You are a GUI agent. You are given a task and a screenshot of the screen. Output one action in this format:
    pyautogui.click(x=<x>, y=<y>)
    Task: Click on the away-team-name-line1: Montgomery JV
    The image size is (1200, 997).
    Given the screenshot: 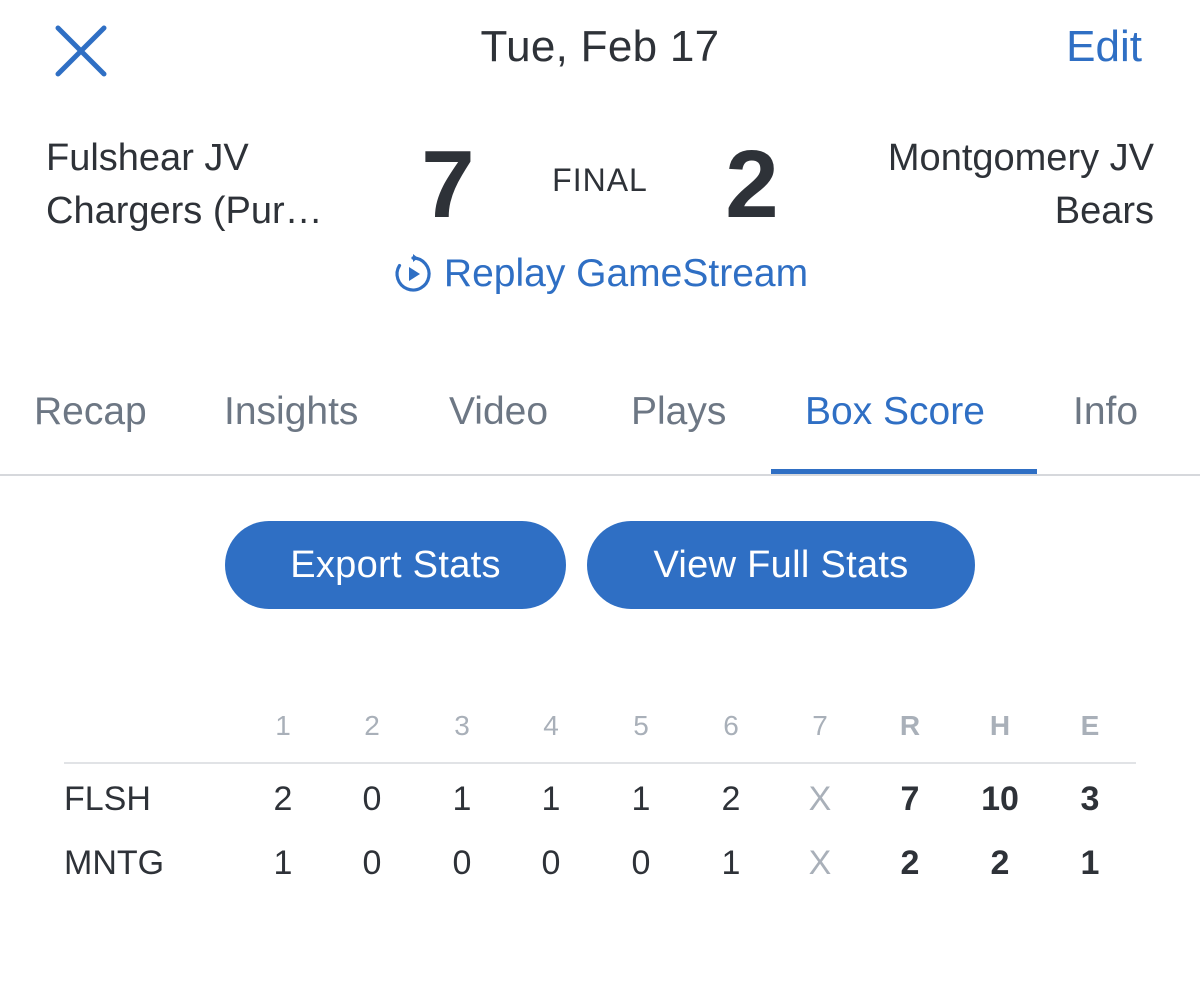 What is the action you would take?
    pyautogui.click(x=1020, y=158)
    